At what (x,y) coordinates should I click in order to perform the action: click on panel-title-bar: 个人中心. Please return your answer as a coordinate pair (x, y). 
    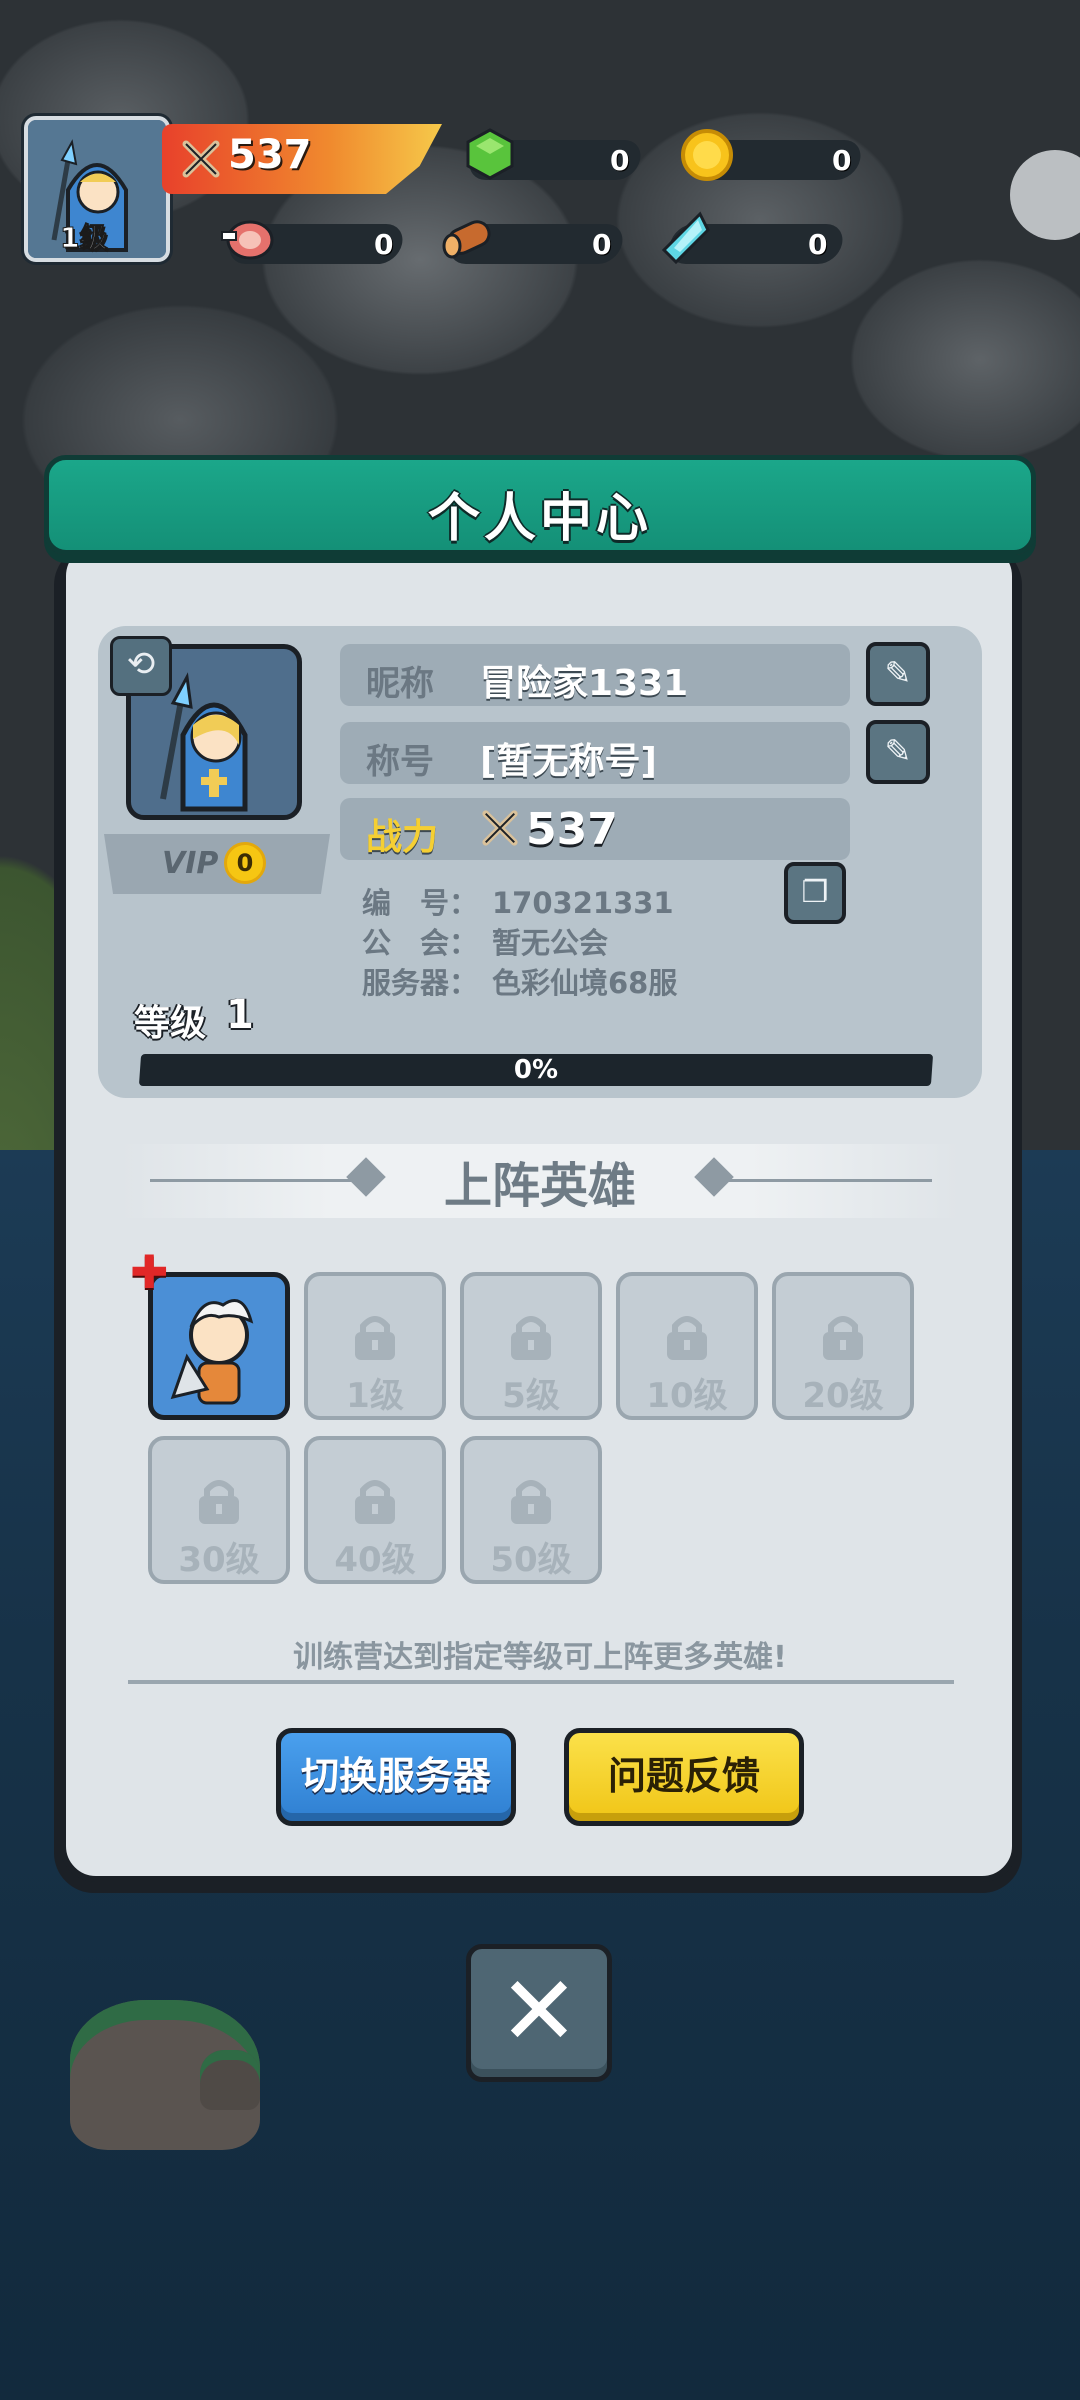
    Looking at the image, I should click on (540, 505).